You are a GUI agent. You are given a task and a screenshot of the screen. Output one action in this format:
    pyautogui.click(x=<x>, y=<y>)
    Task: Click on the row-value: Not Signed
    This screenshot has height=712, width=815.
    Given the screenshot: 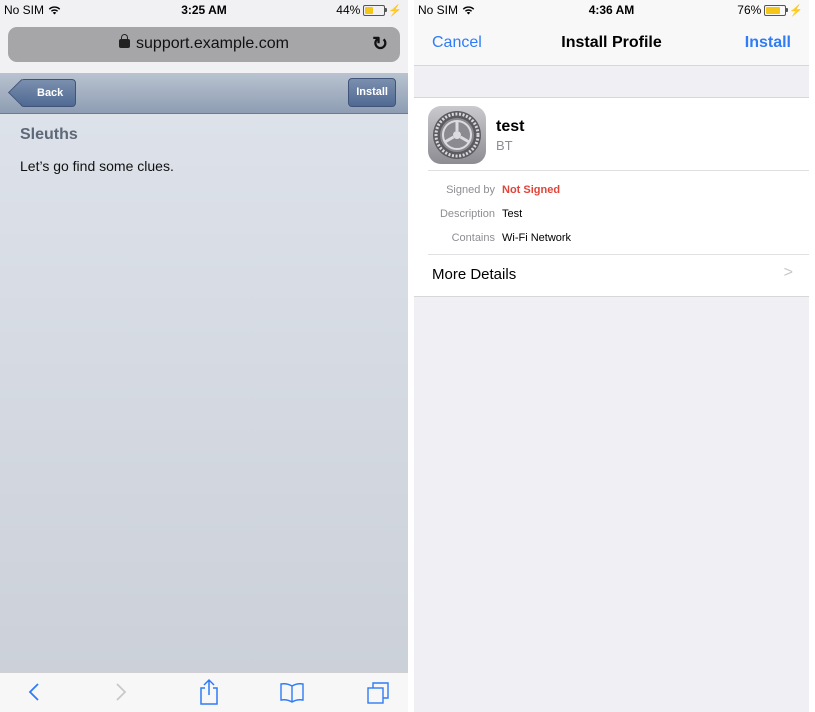 What is the action you would take?
    pyautogui.click(x=531, y=190)
    